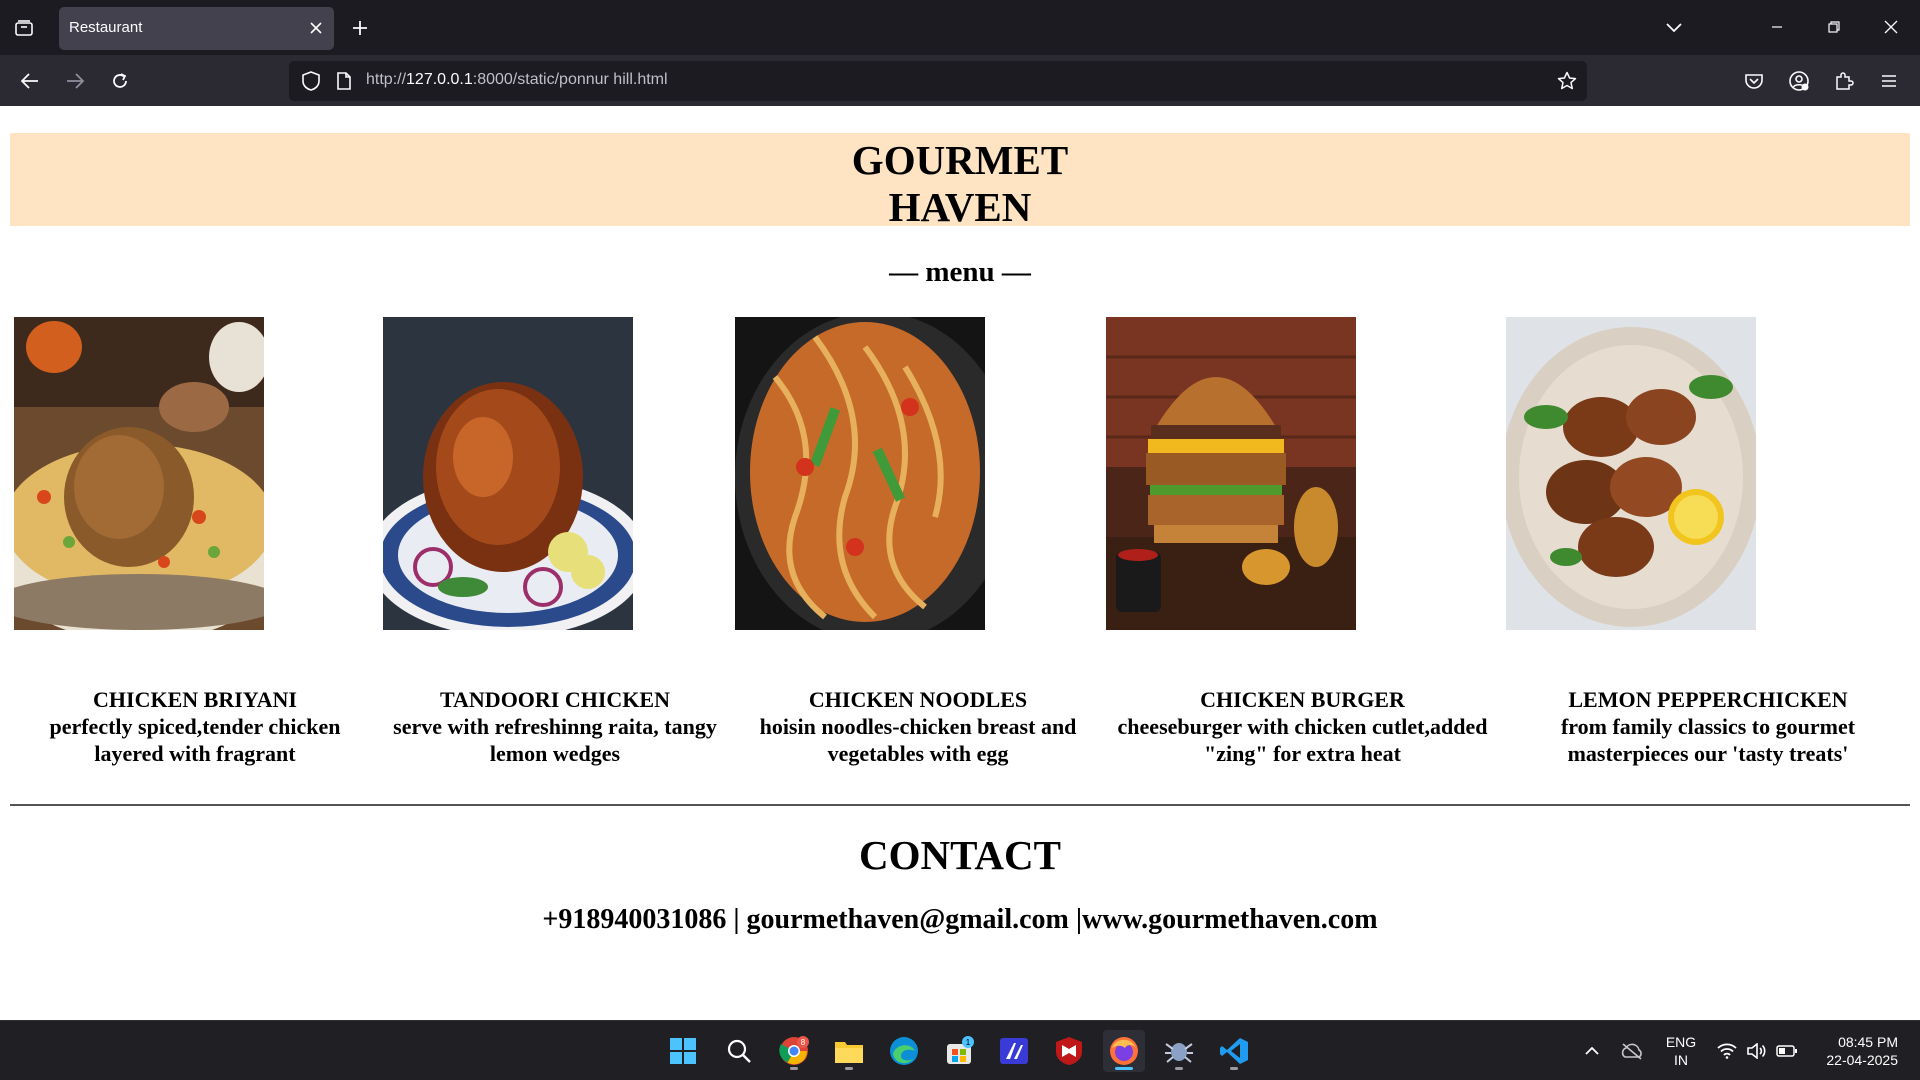 The image size is (1920, 1080). I want to click on start-button, so click(683, 1051).